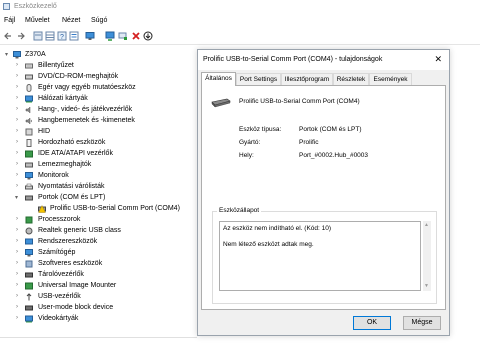 The image size is (480, 352). I want to click on tree-item-label: Számítógép, so click(57, 252).